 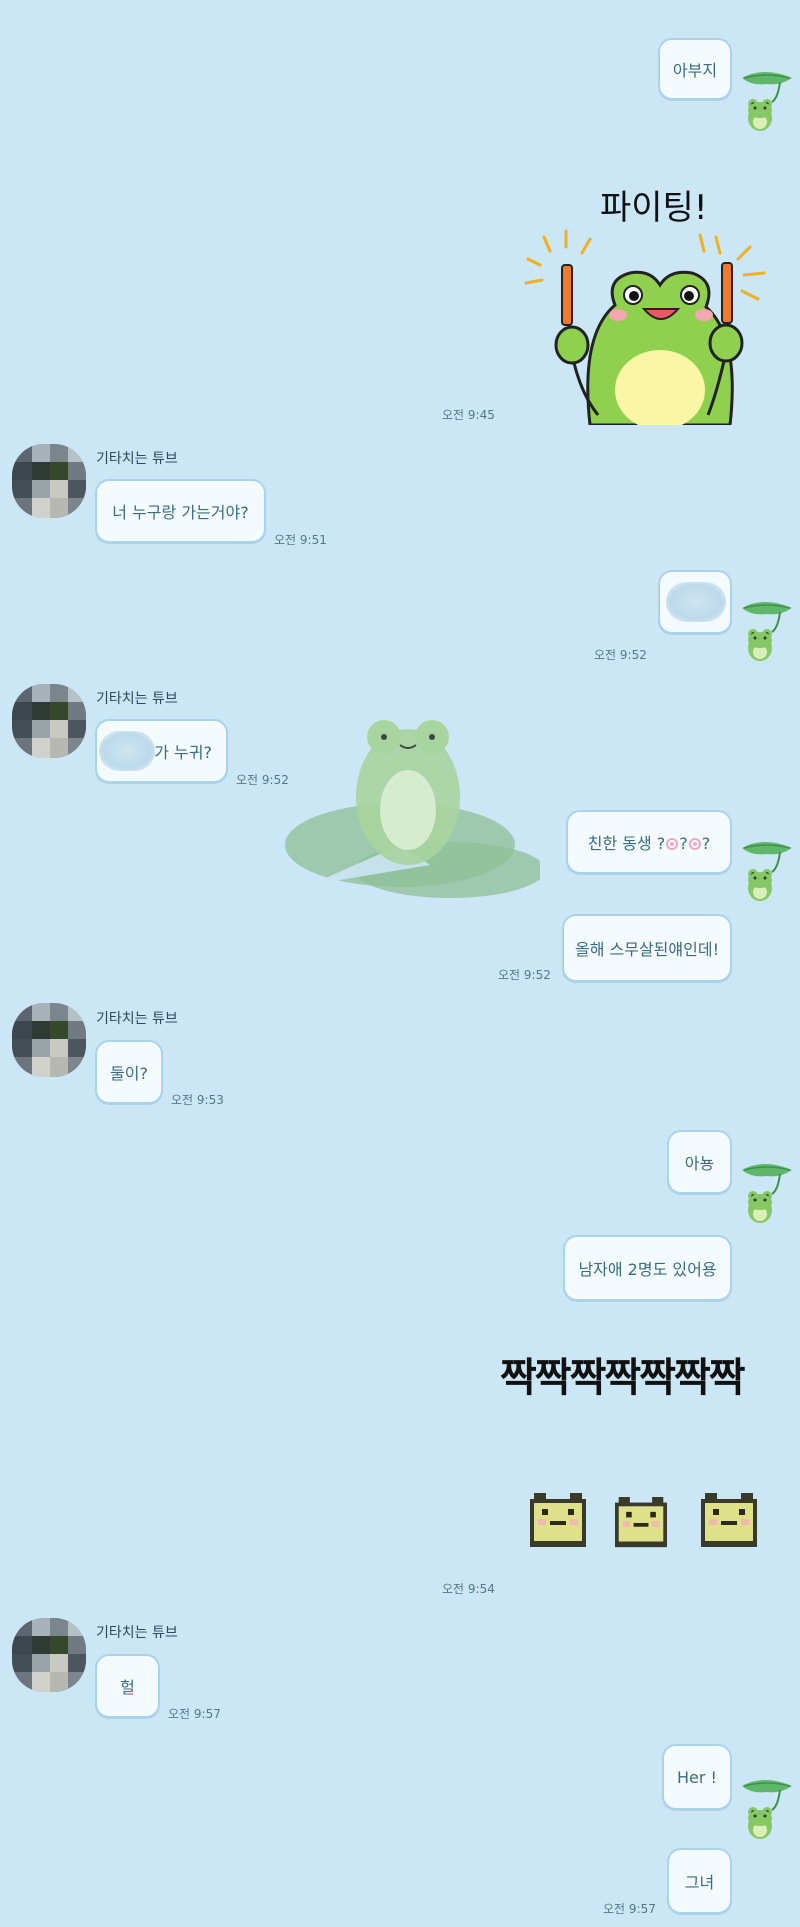 What do you see at coordinates (468, 415) in the screenshot?
I see `timestamp: 오전 9:45` at bounding box center [468, 415].